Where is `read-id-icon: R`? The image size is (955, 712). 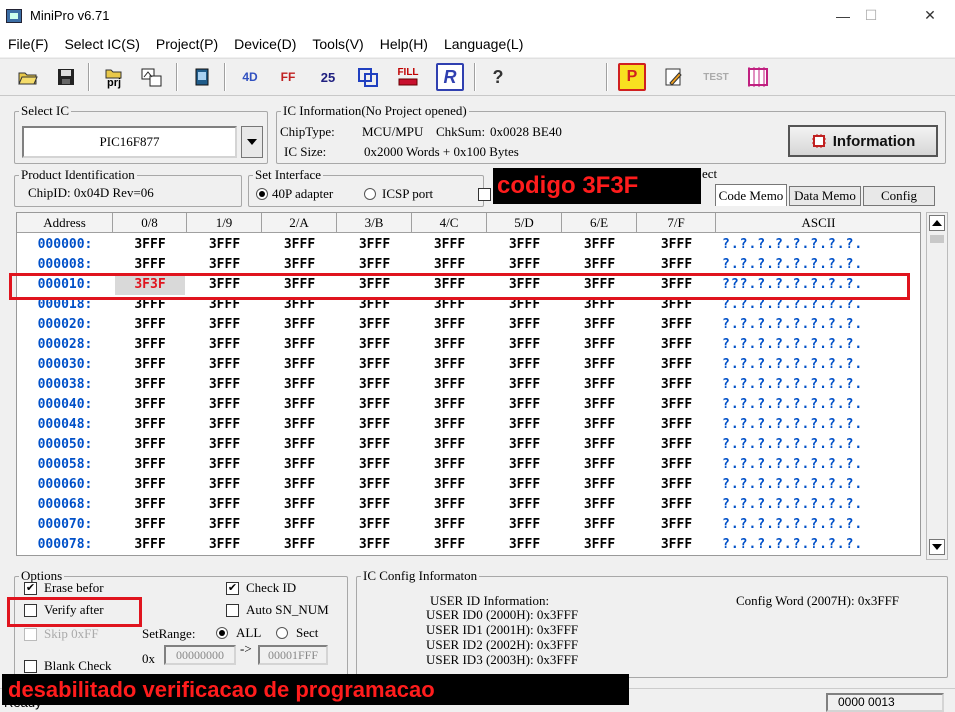 read-id-icon: R is located at coordinates (450, 77).